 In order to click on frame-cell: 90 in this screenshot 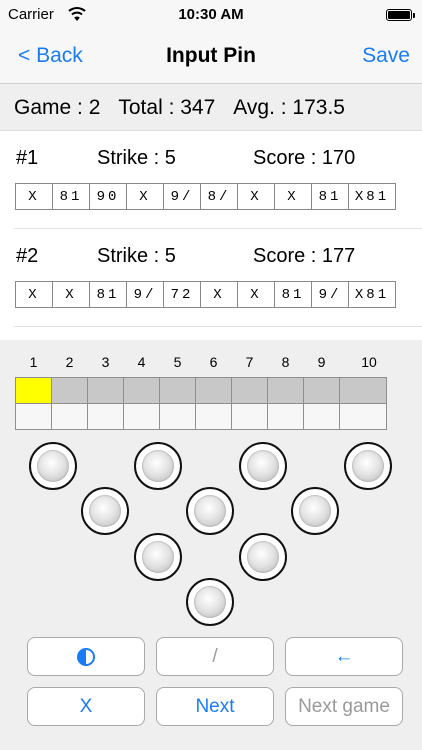, I will do `click(108, 196)`.